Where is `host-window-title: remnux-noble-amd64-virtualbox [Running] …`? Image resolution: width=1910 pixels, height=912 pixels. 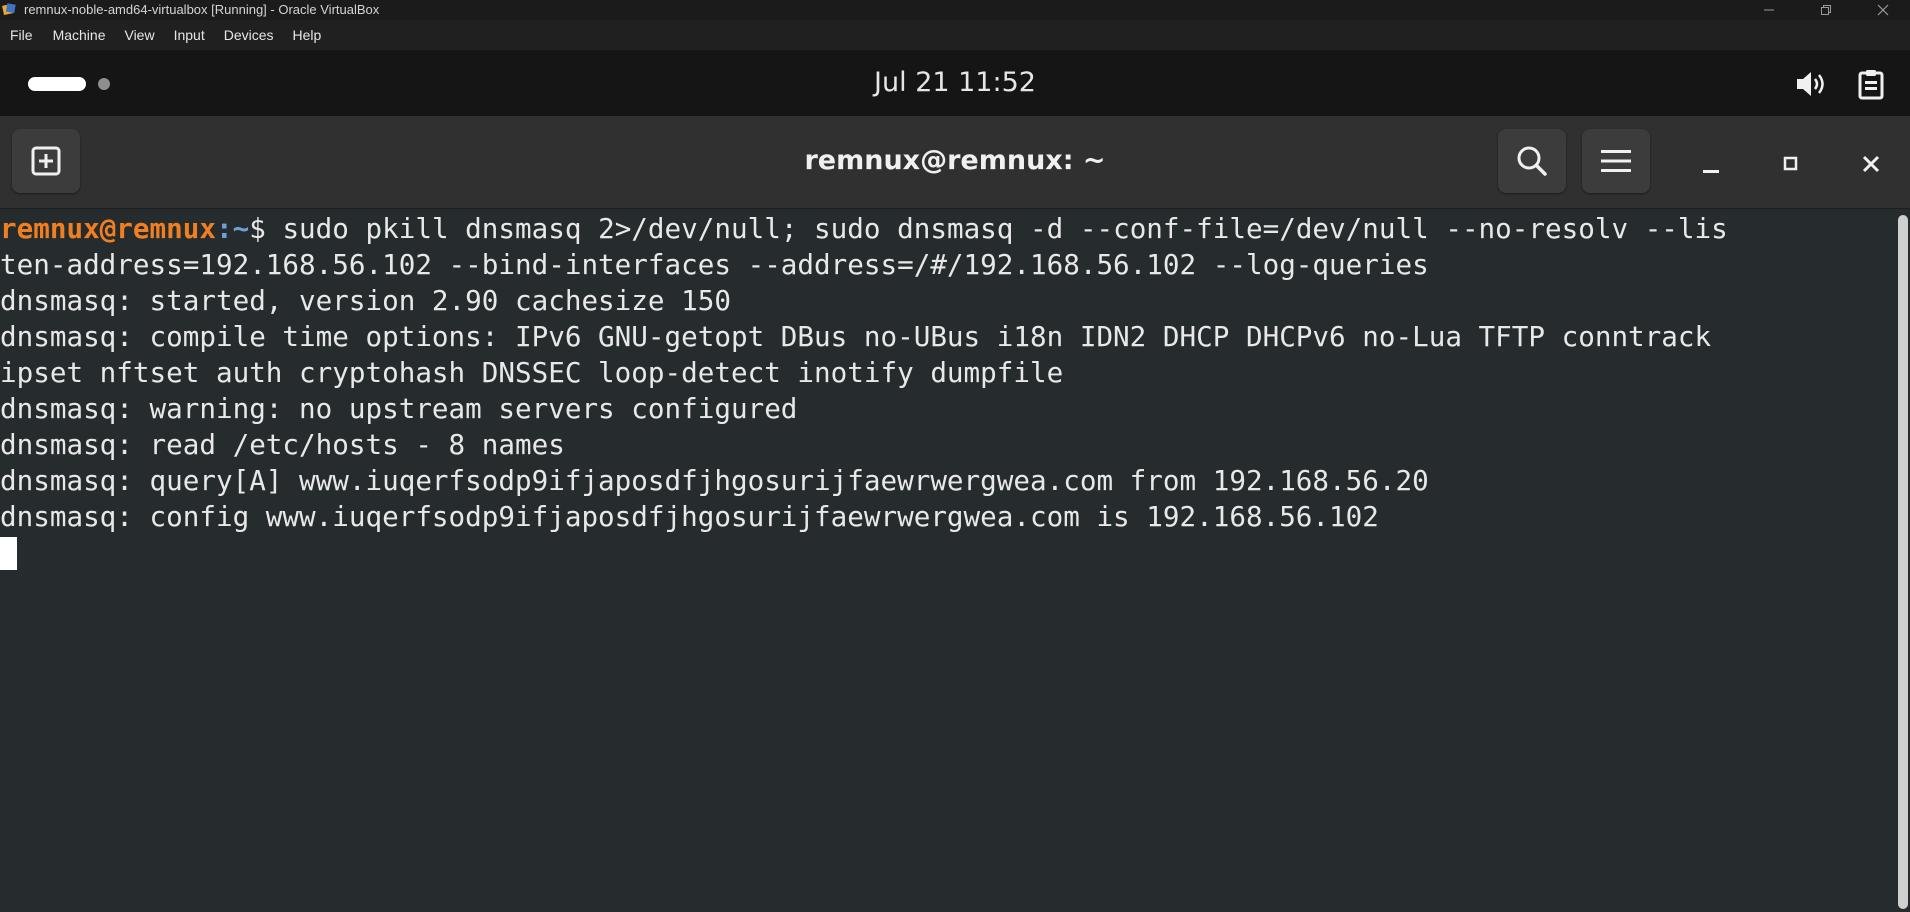 host-window-title: remnux-noble-amd64-virtualbox [Running] … is located at coordinates (202, 9).